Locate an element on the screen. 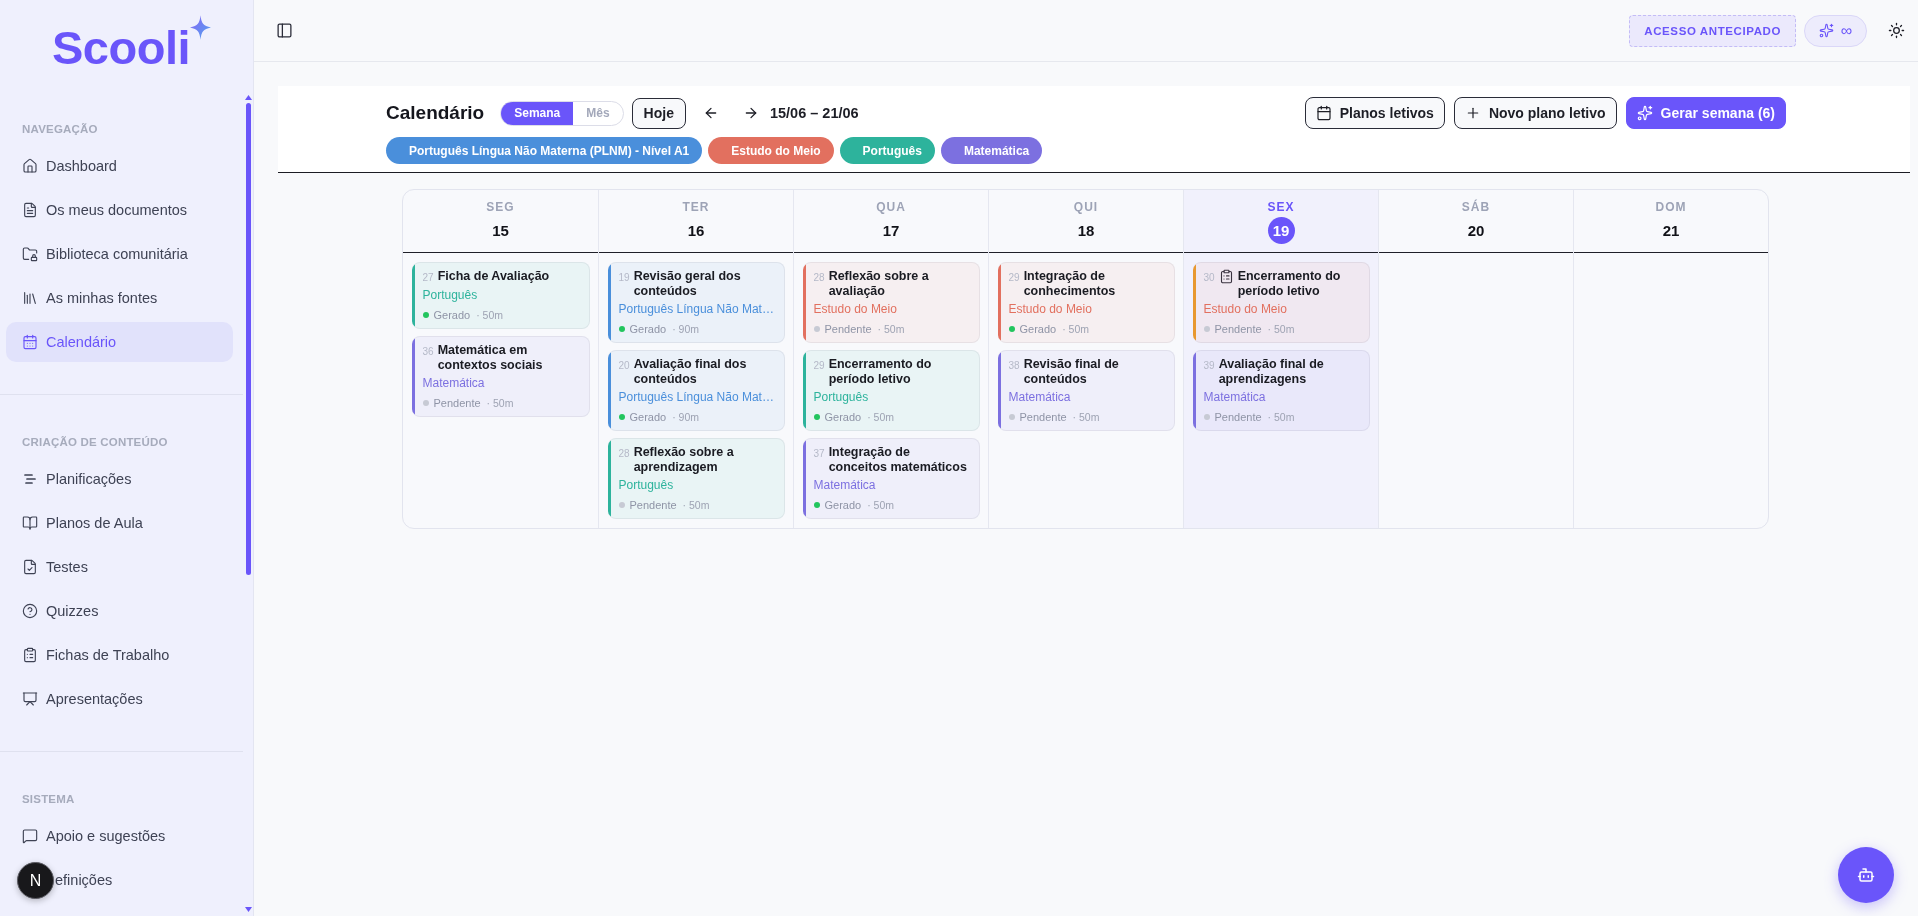 The width and height of the screenshot is (1918, 916). sun-icon is located at coordinates (1896, 30).